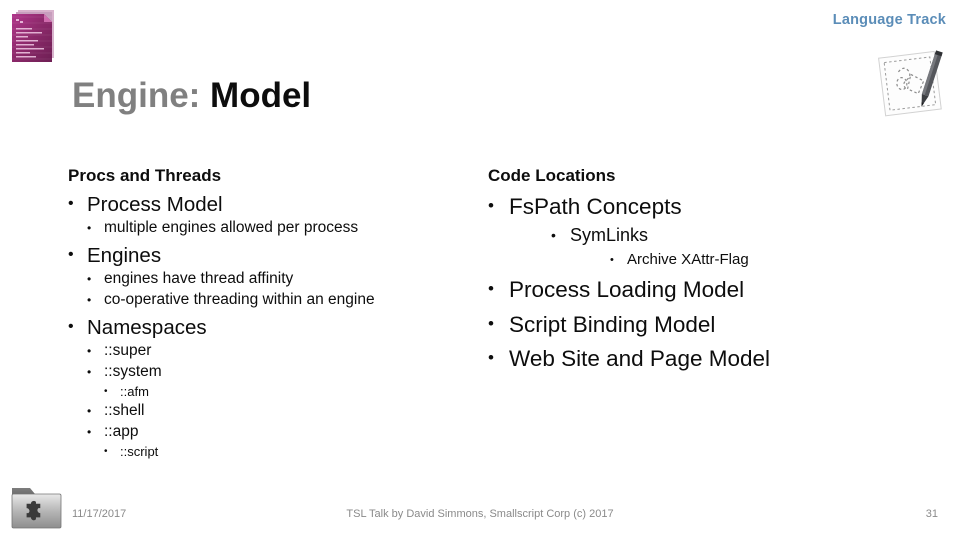 Image resolution: width=960 pixels, height=540 pixels. Describe the element at coordinates (139, 451) in the screenshot. I see `list-item-label: ::script` at that location.